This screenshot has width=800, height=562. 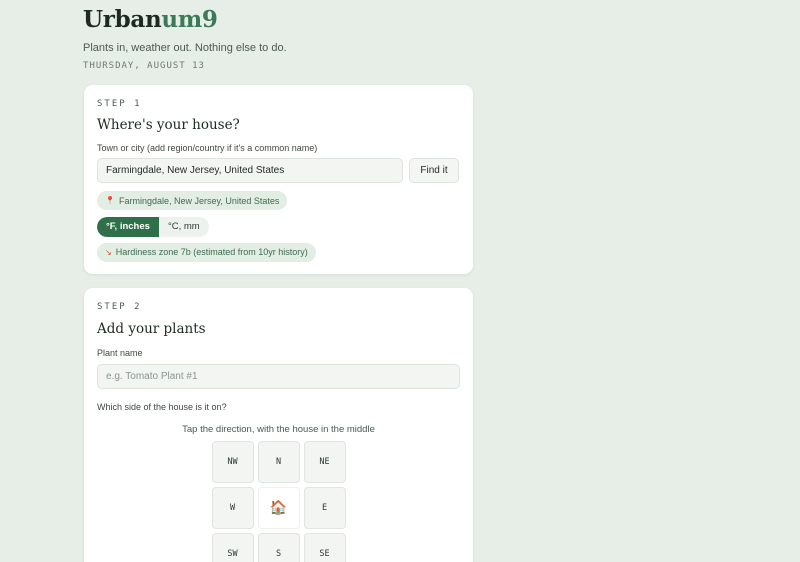 I want to click on units-toggle: °F, inches °C, mm, so click(x=153, y=226).